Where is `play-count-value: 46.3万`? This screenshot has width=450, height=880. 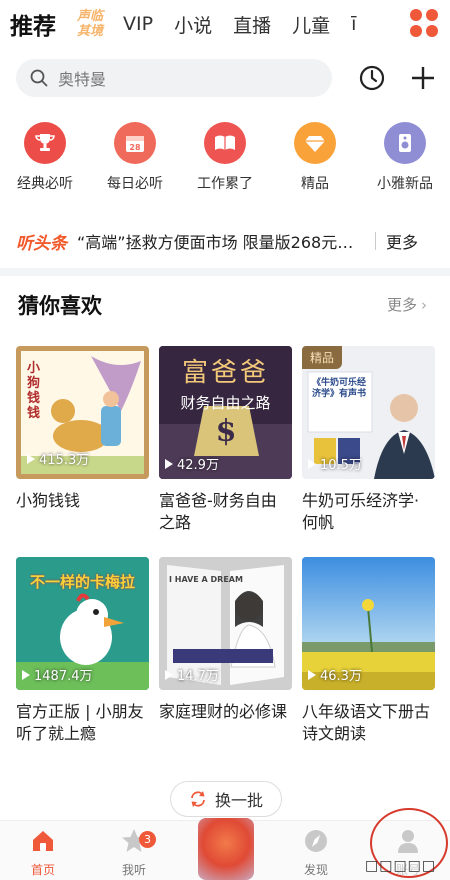 play-count-value: 46.3万 is located at coordinates (341, 676).